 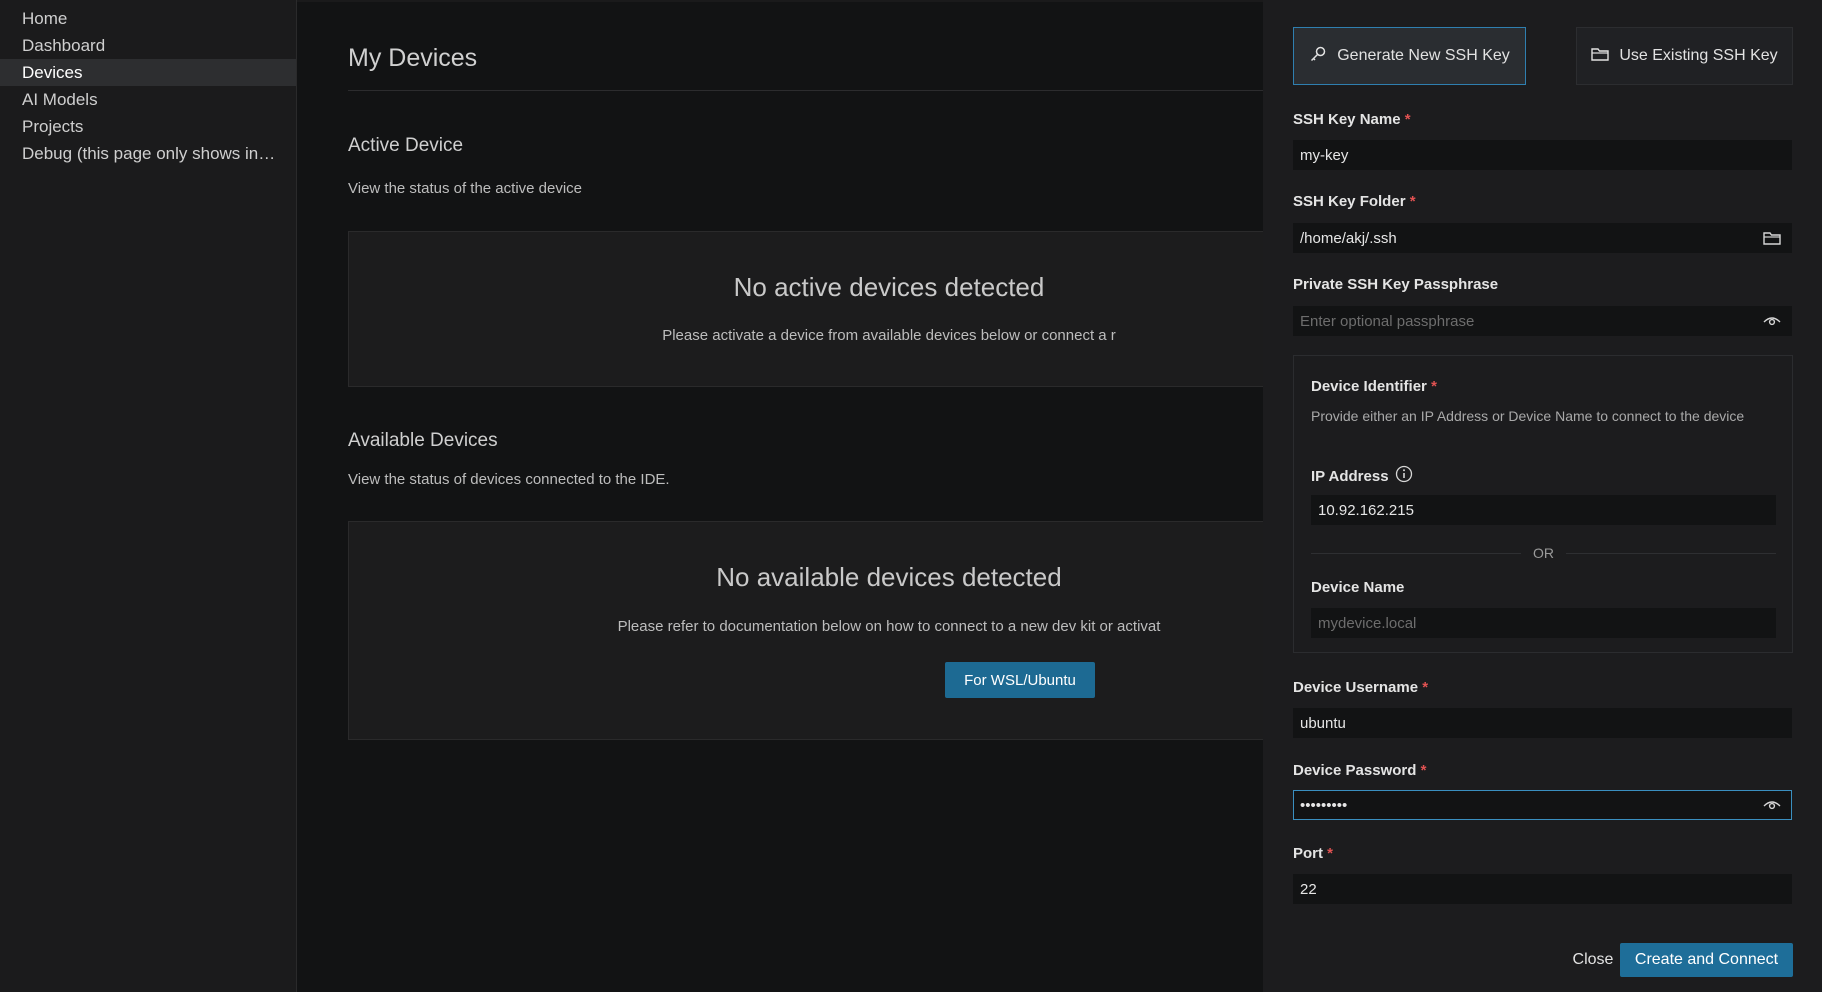 What do you see at coordinates (1542, 805) in the screenshot?
I see `device-password-input` at bounding box center [1542, 805].